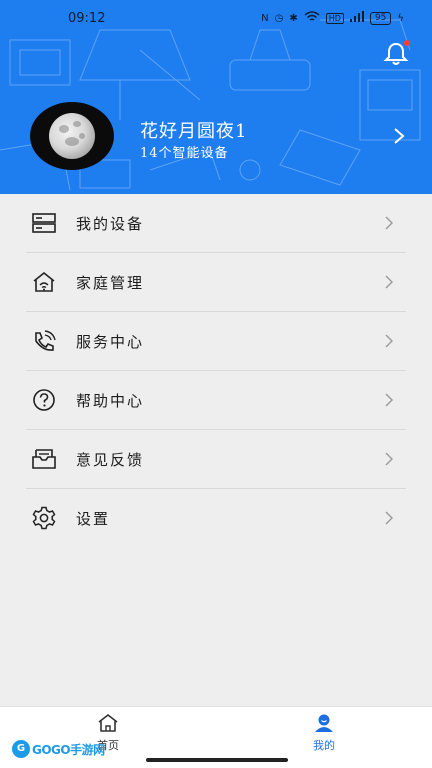  What do you see at coordinates (324, 723) in the screenshot?
I see `profile-icon` at bounding box center [324, 723].